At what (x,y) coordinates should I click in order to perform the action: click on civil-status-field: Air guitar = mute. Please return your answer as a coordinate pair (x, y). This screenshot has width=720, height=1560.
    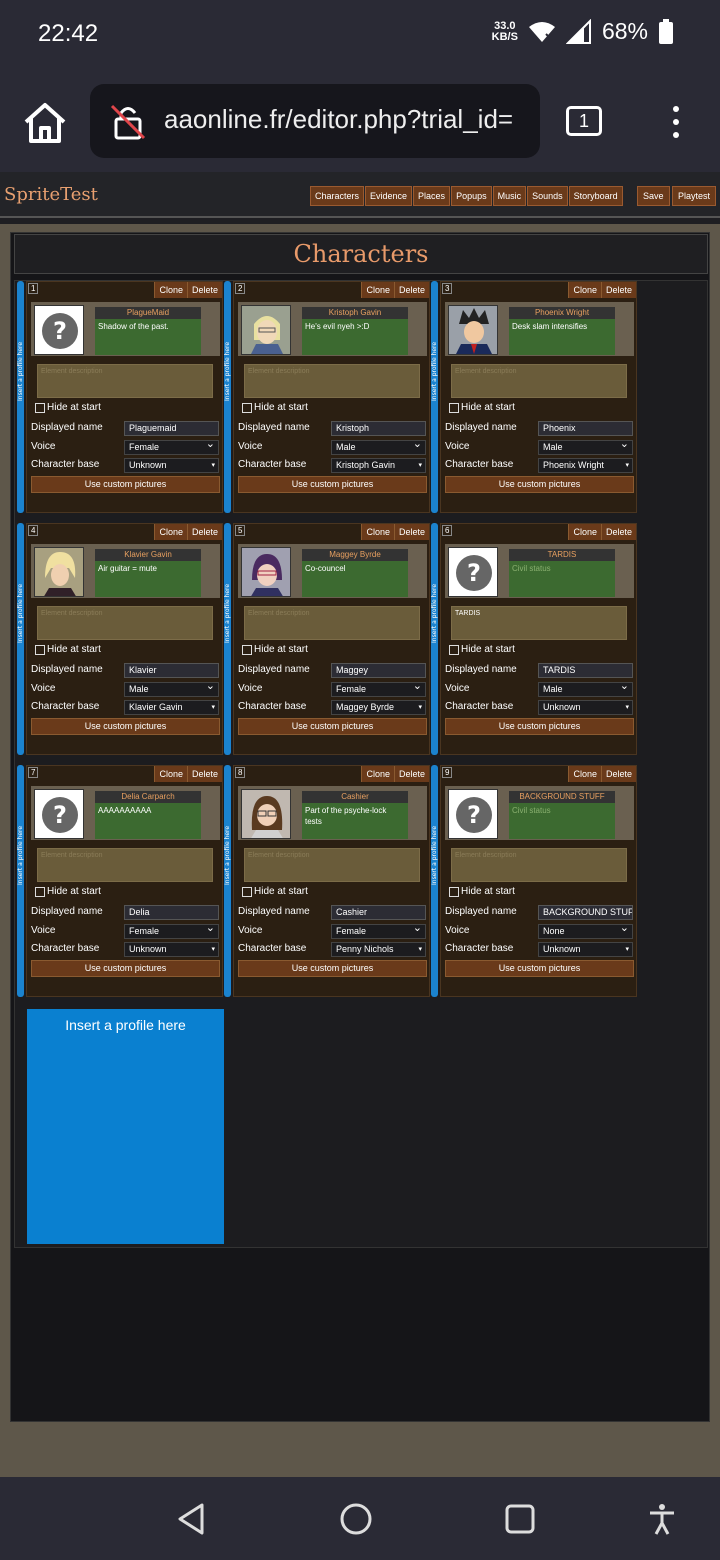
    Looking at the image, I should click on (148, 579).